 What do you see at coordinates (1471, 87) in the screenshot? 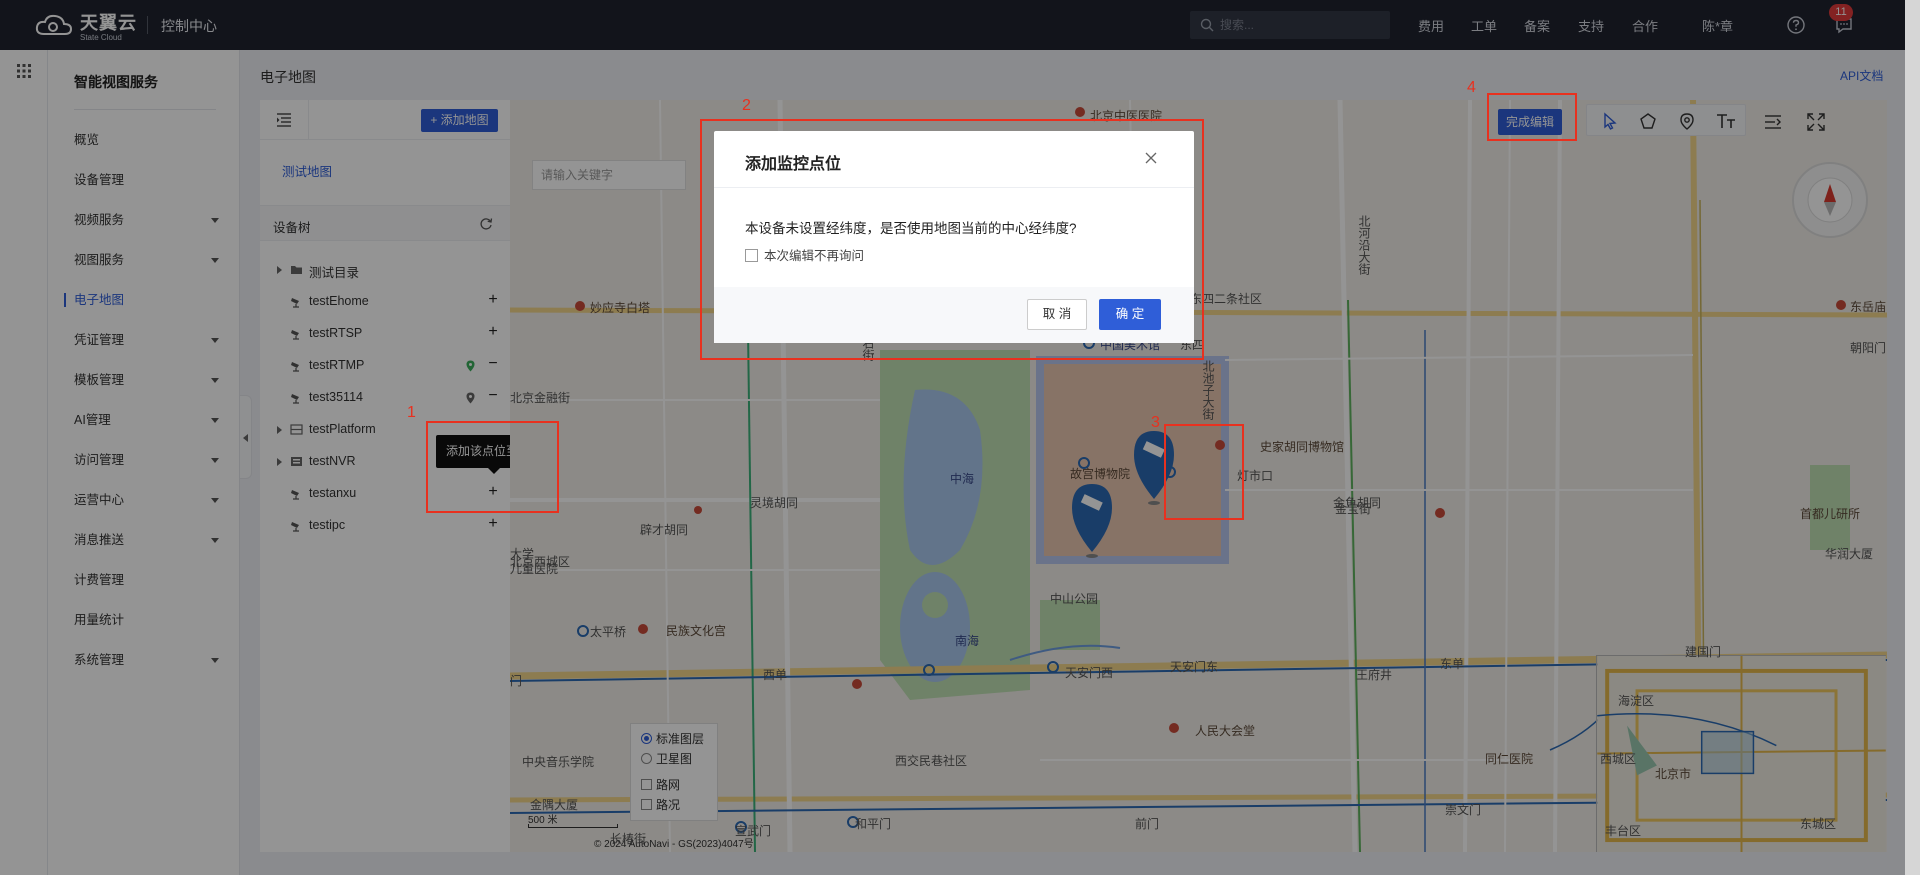
I see `annotation-number: 4` at bounding box center [1471, 87].